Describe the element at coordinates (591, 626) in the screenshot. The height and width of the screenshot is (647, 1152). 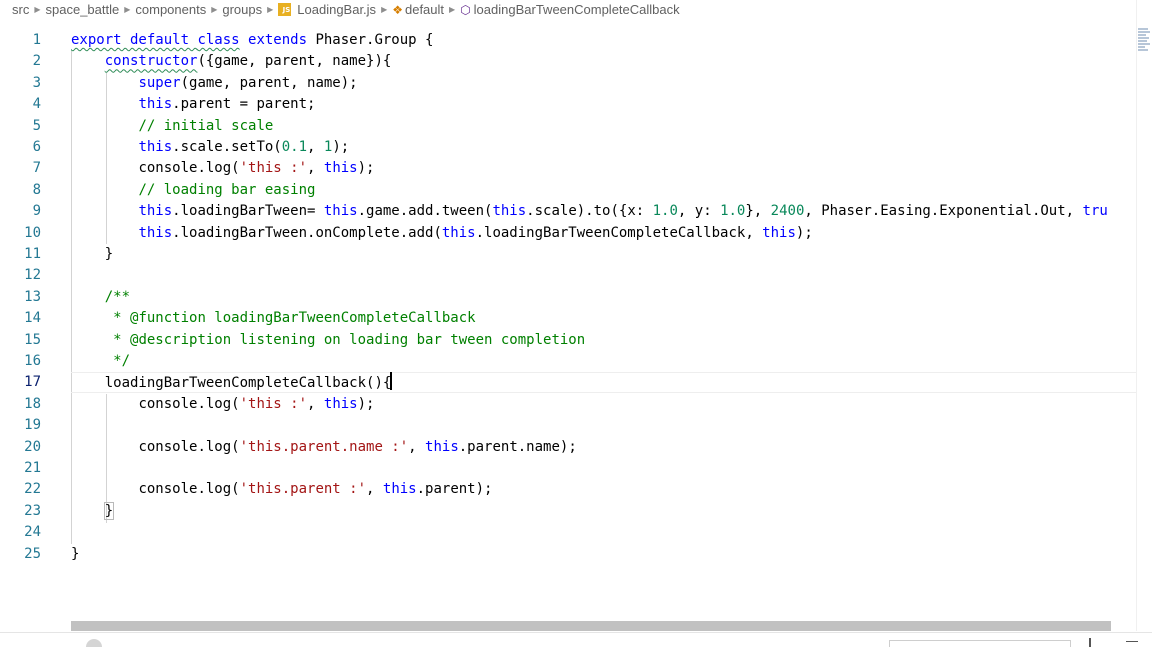
I see `horizontal-scrollbar-thumb` at that location.